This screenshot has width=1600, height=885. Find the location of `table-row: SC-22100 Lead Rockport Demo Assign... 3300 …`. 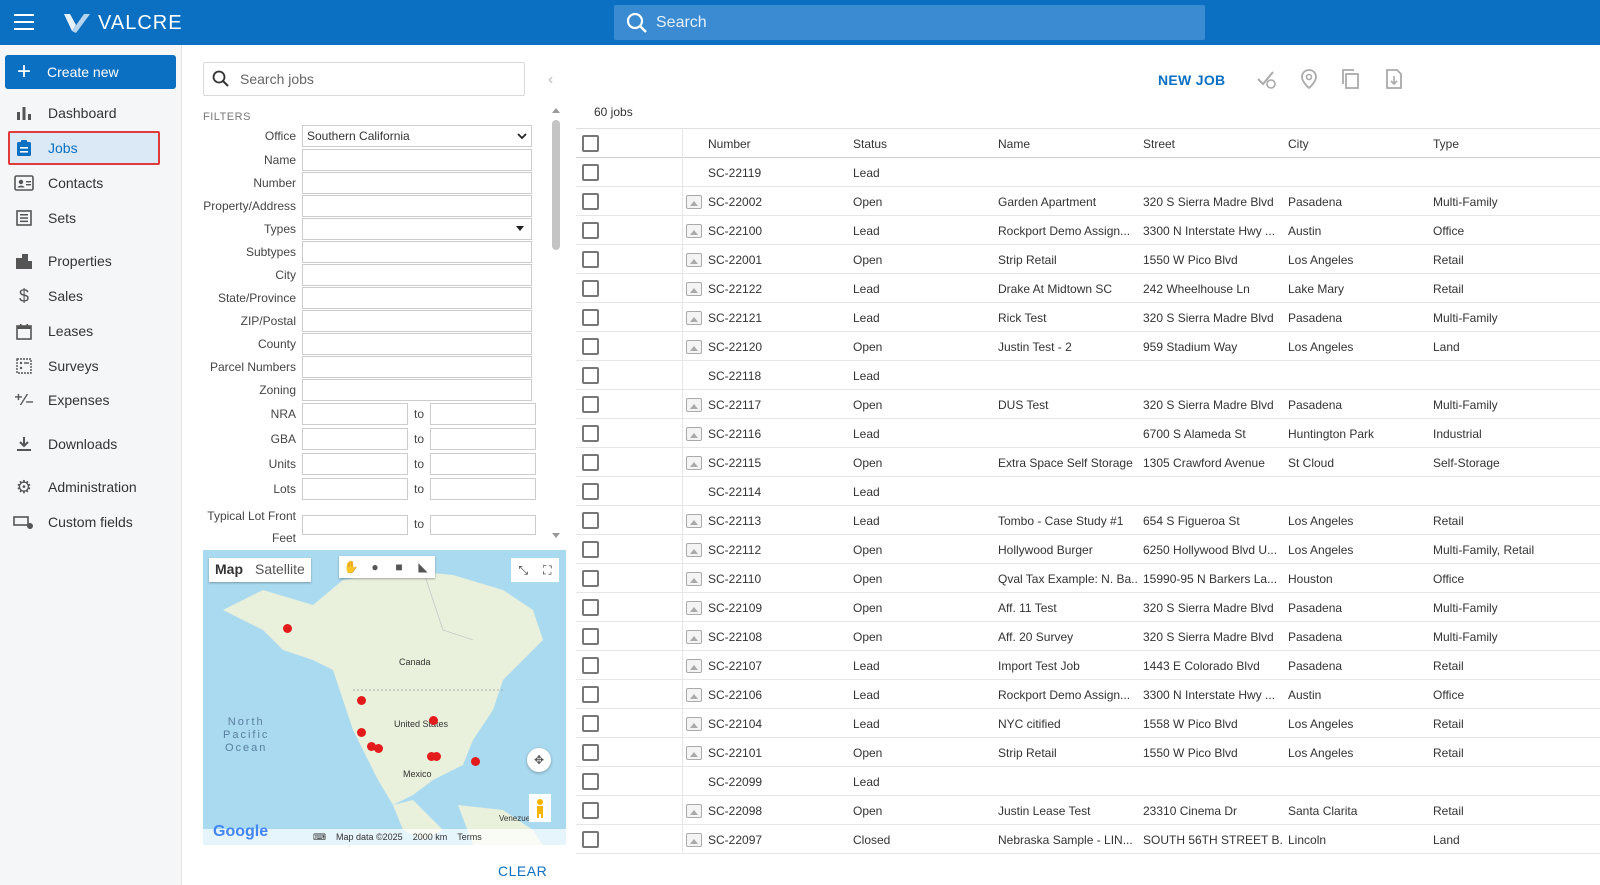

table-row: SC-22100 Lead Rockport Demo Assign... 3300 … is located at coordinates (1088, 230).